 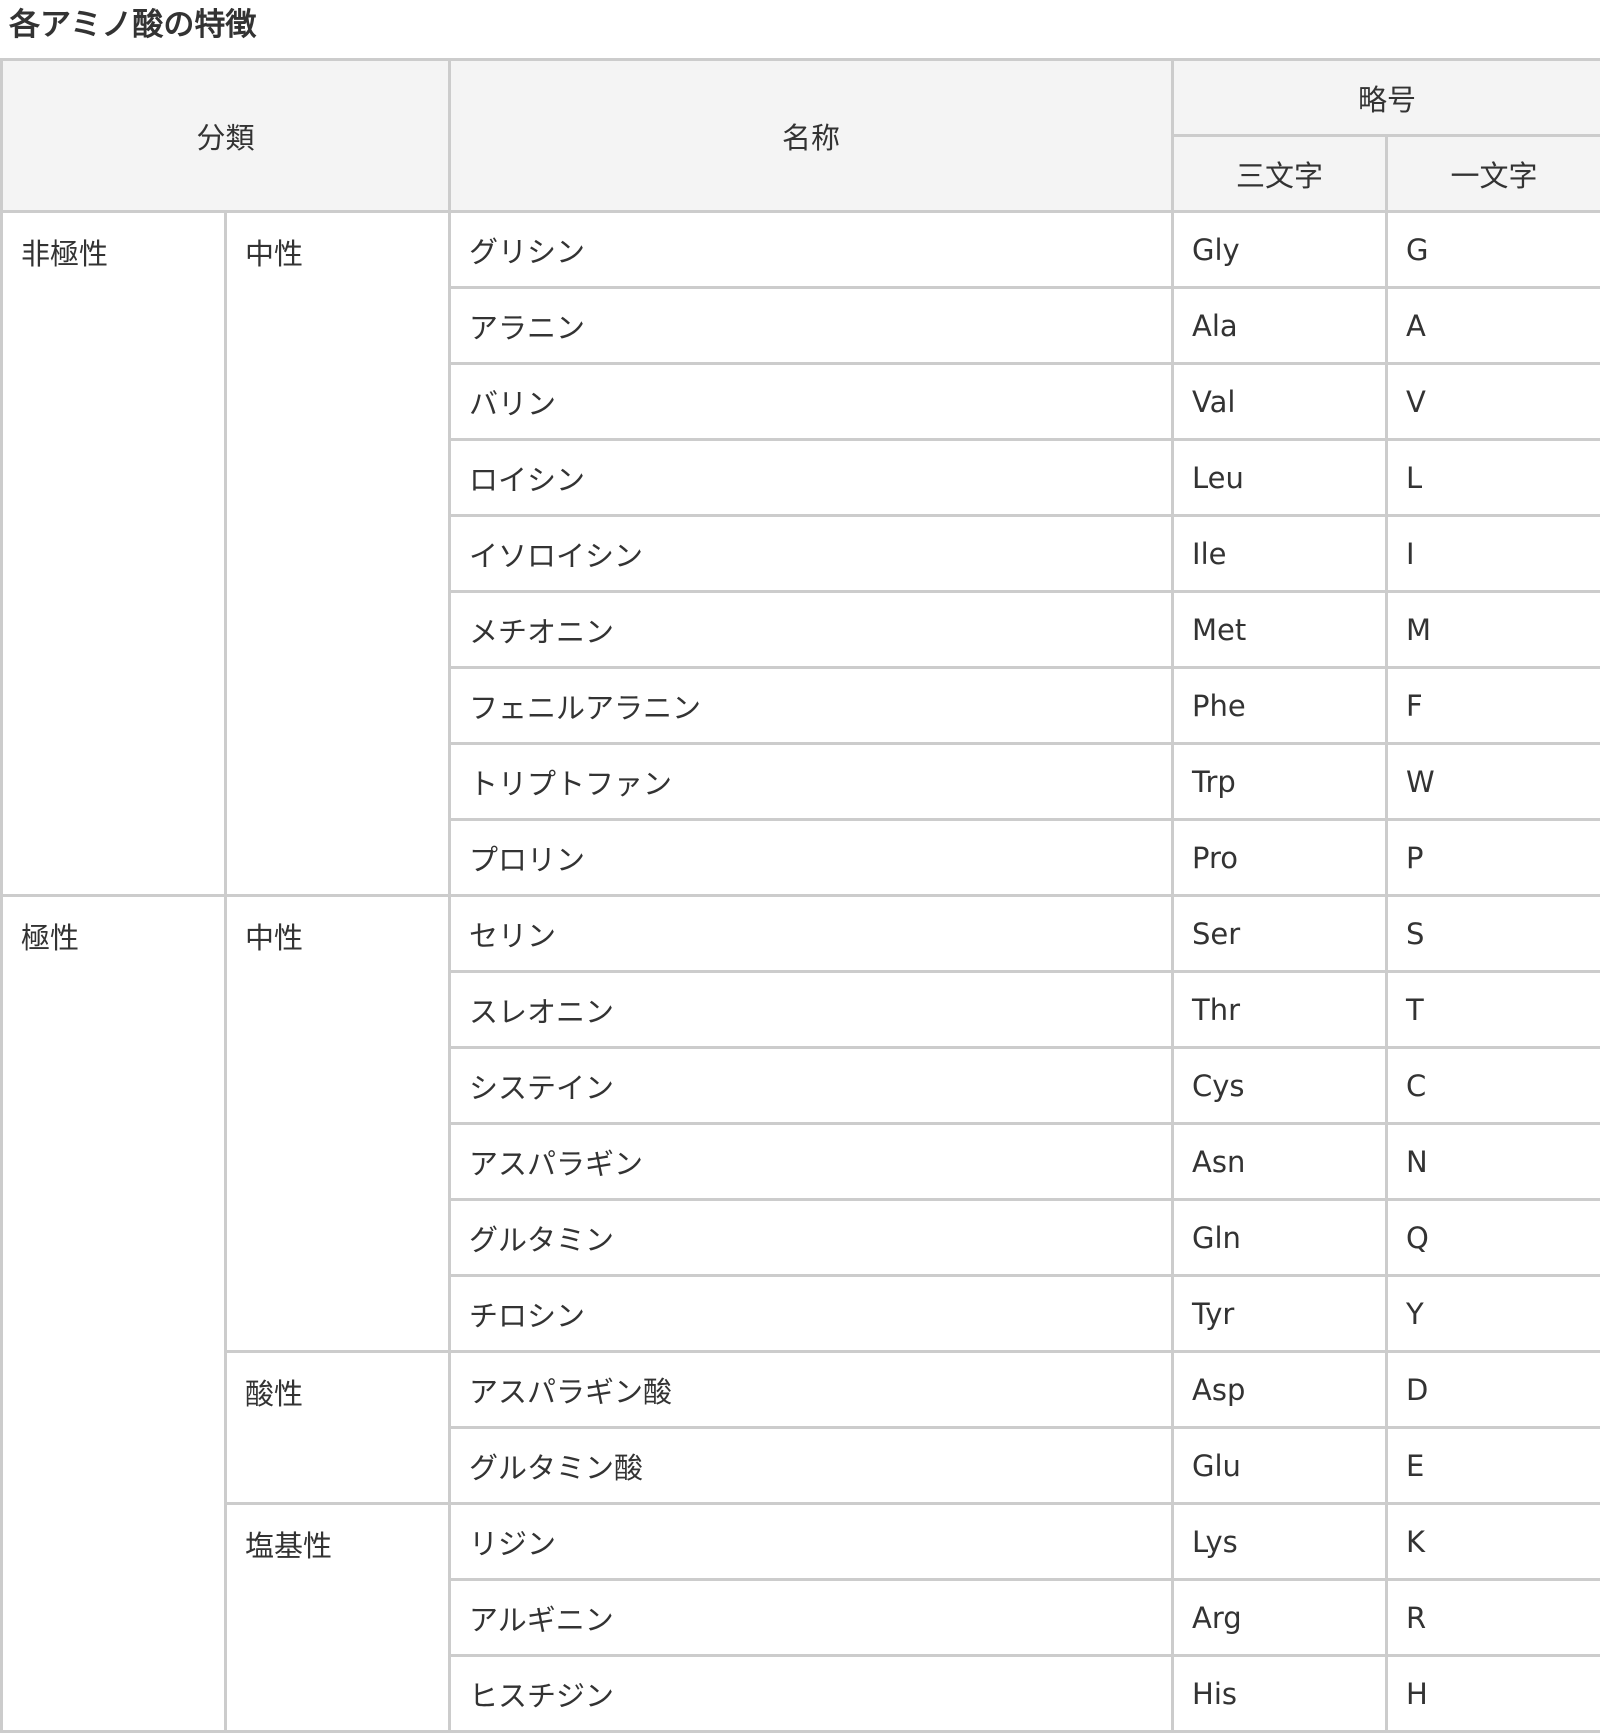 What do you see at coordinates (811, 706) in the screenshot?
I see `name-cell: フェニルアラニン` at bounding box center [811, 706].